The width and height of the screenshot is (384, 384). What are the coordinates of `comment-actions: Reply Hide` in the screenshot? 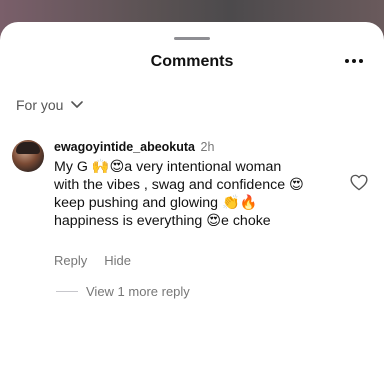 It's located at (92, 260).